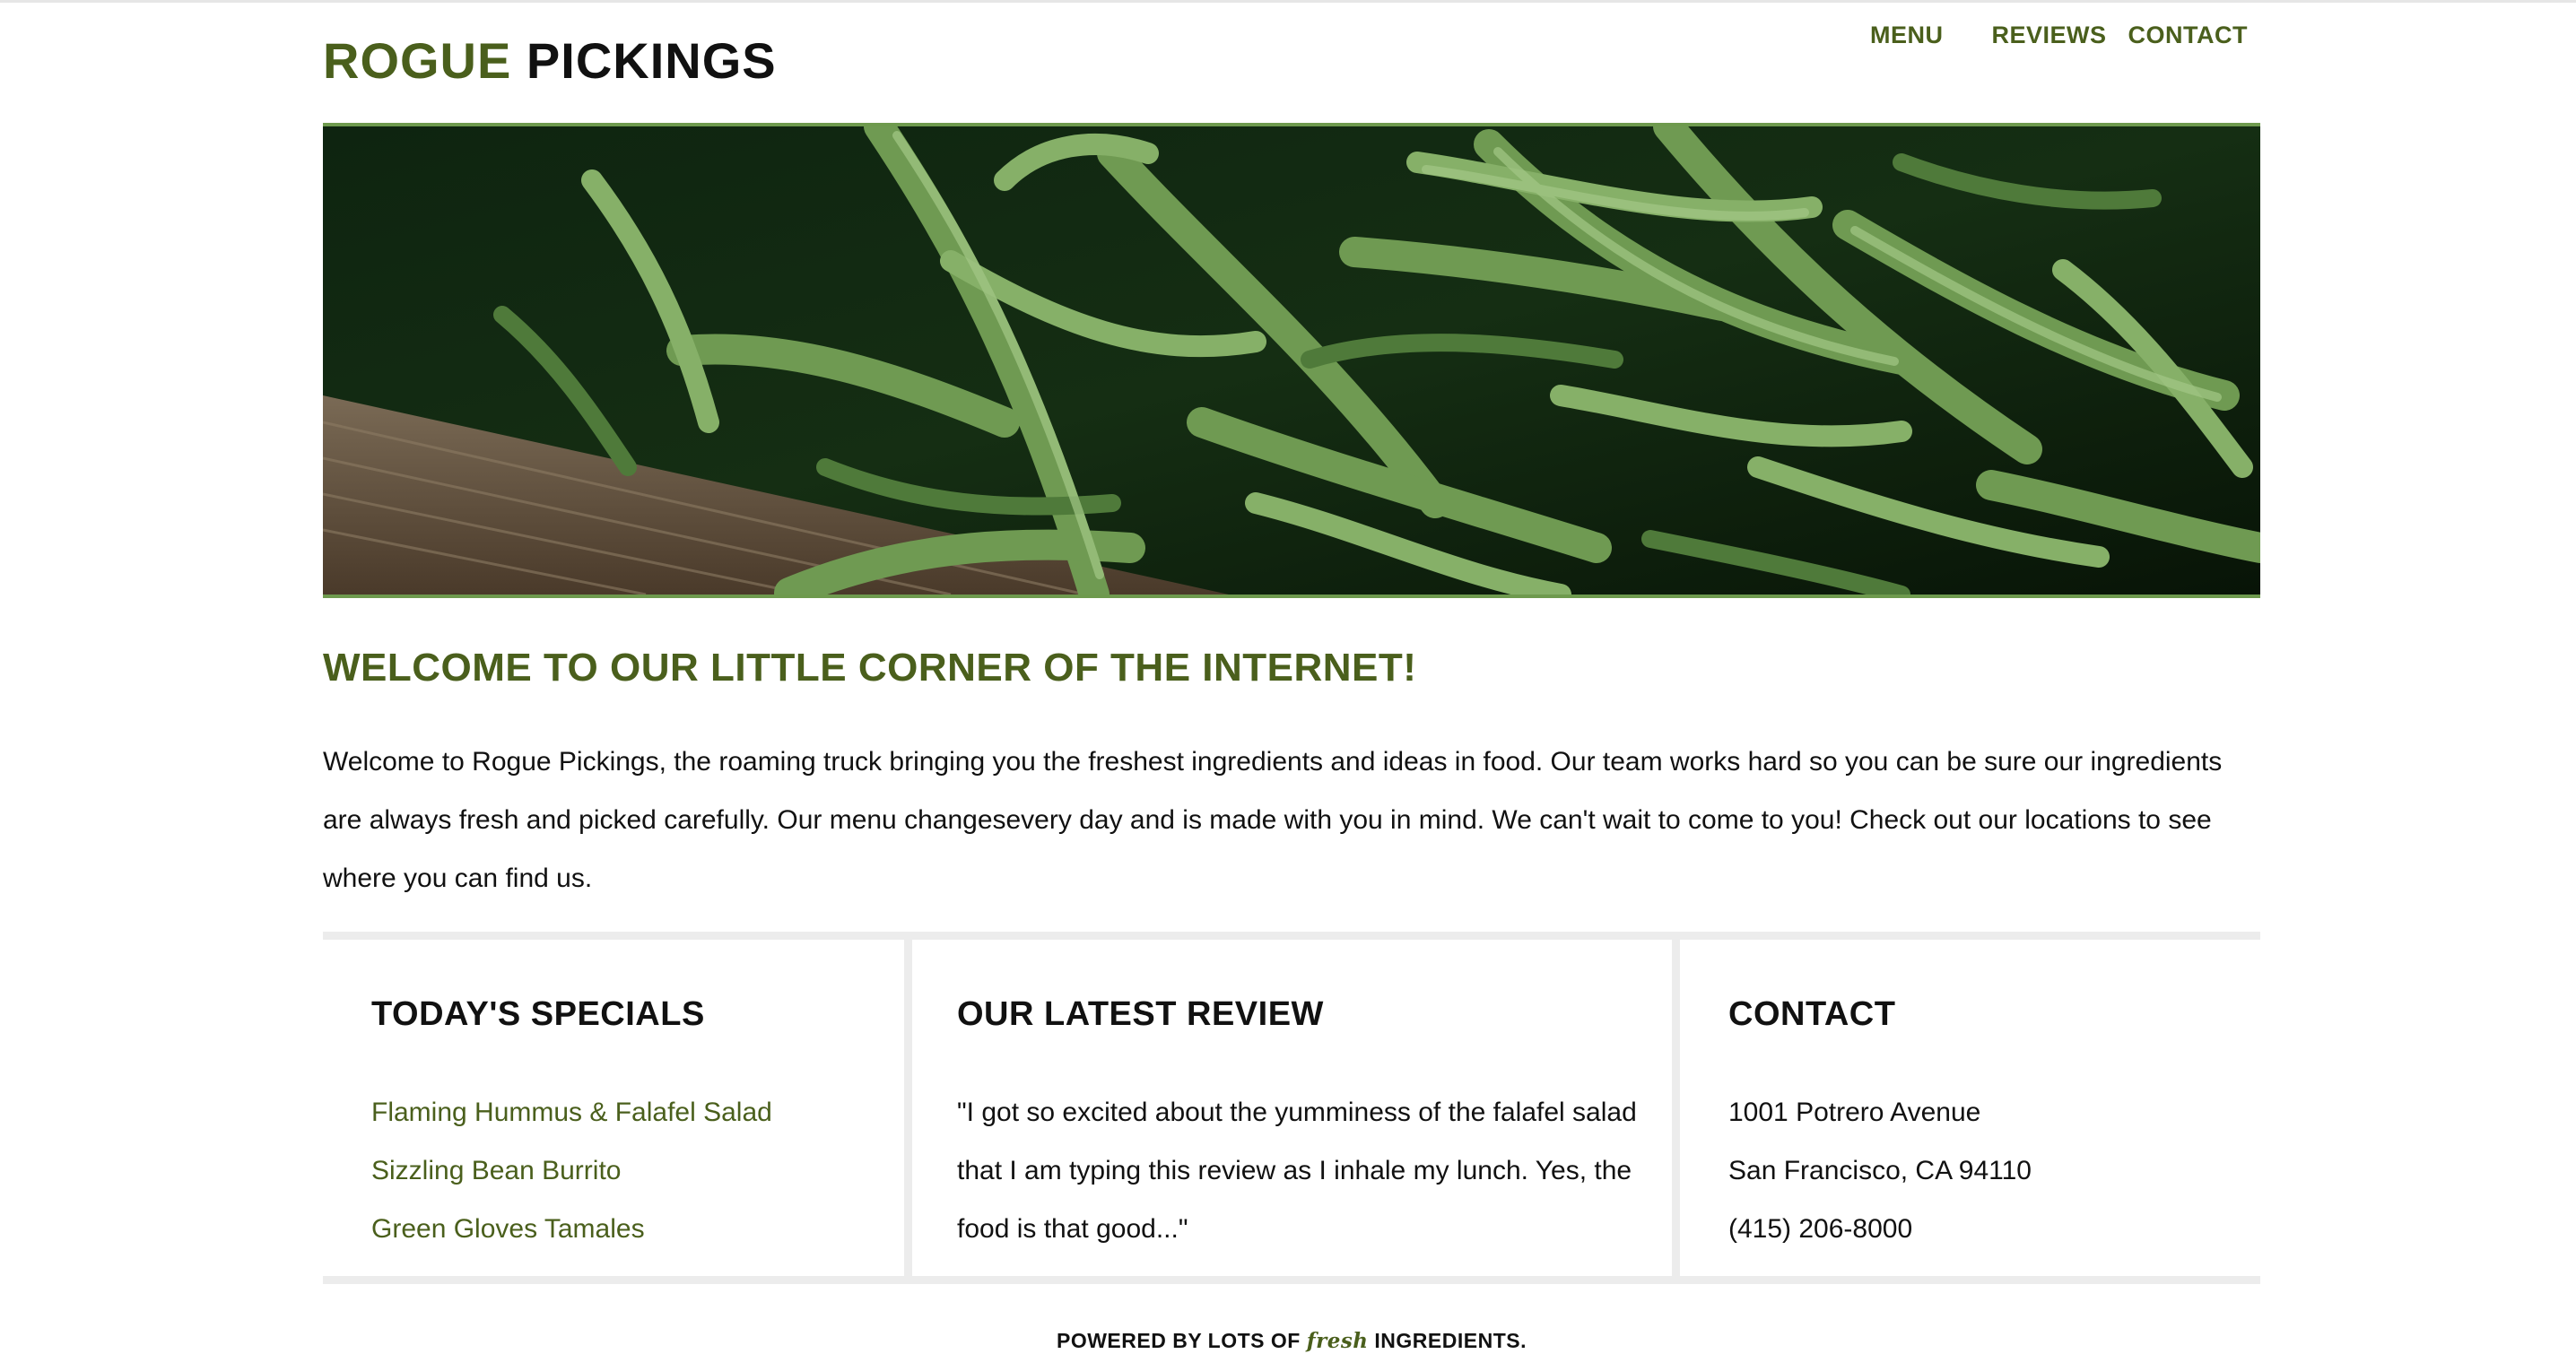  What do you see at coordinates (1450, 1341) in the screenshot?
I see `footer-suffix: INGREDIENTS.` at bounding box center [1450, 1341].